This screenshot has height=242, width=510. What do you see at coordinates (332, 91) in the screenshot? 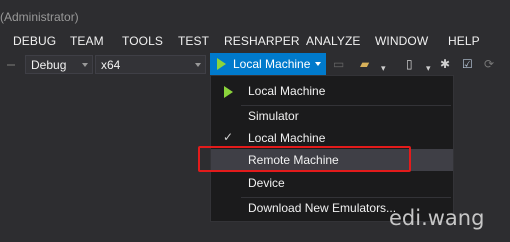
I see `menu-item-local-machine-default: Local Machine` at bounding box center [332, 91].